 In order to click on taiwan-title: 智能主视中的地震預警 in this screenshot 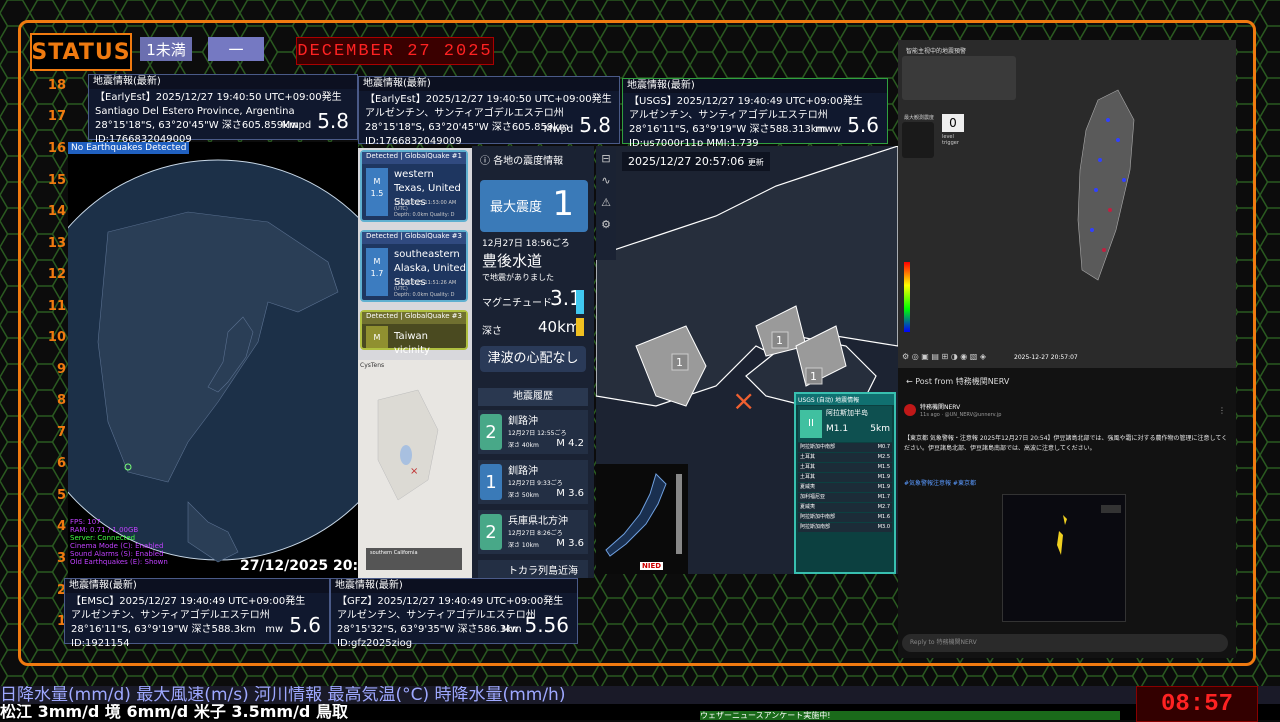, I will do `click(936, 51)`.